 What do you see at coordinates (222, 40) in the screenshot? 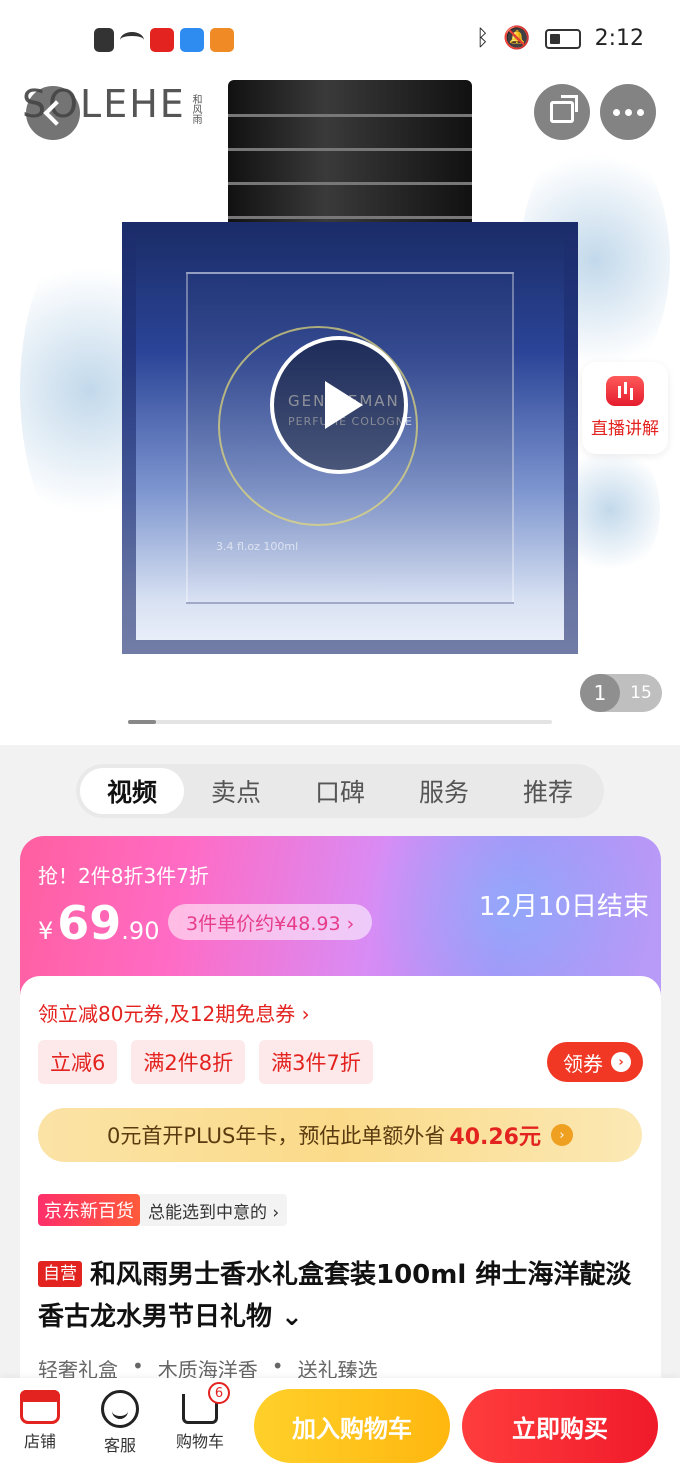
I see `play-app-icon` at bounding box center [222, 40].